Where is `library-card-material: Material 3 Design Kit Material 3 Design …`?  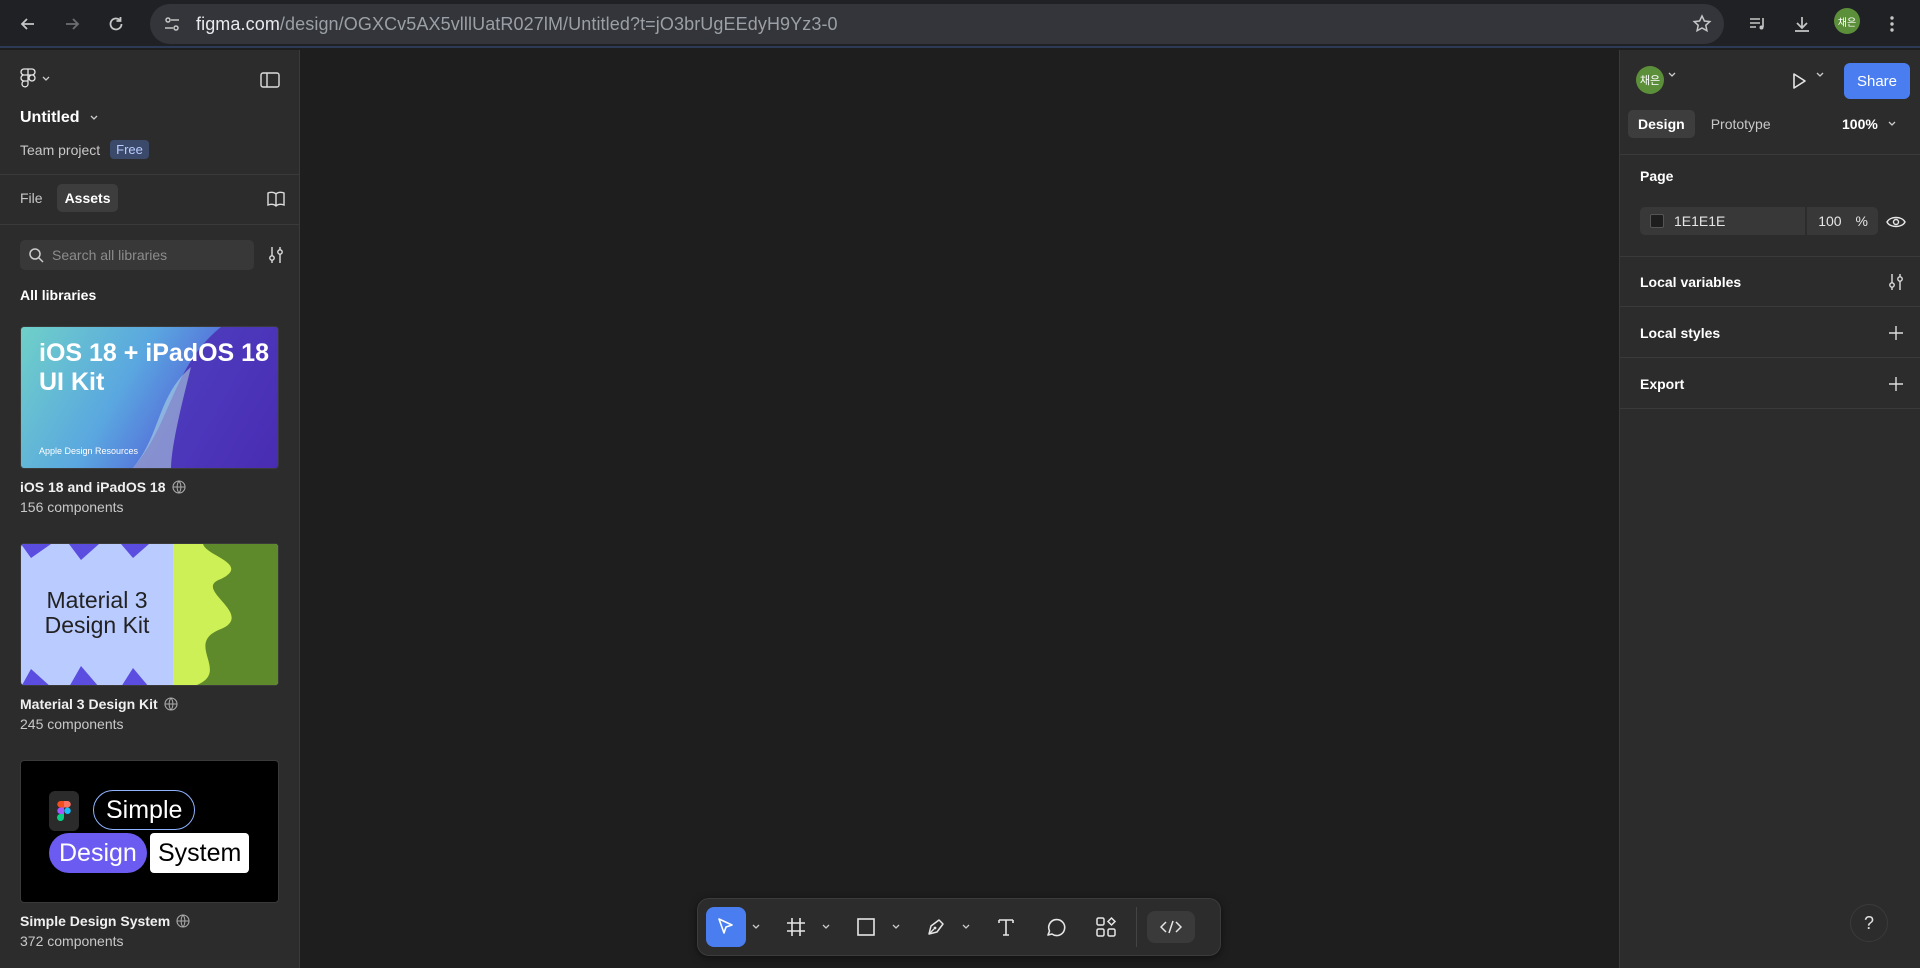 library-card-material: Material 3 Design Kit Material 3 Design … is located at coordinates (149, 637).